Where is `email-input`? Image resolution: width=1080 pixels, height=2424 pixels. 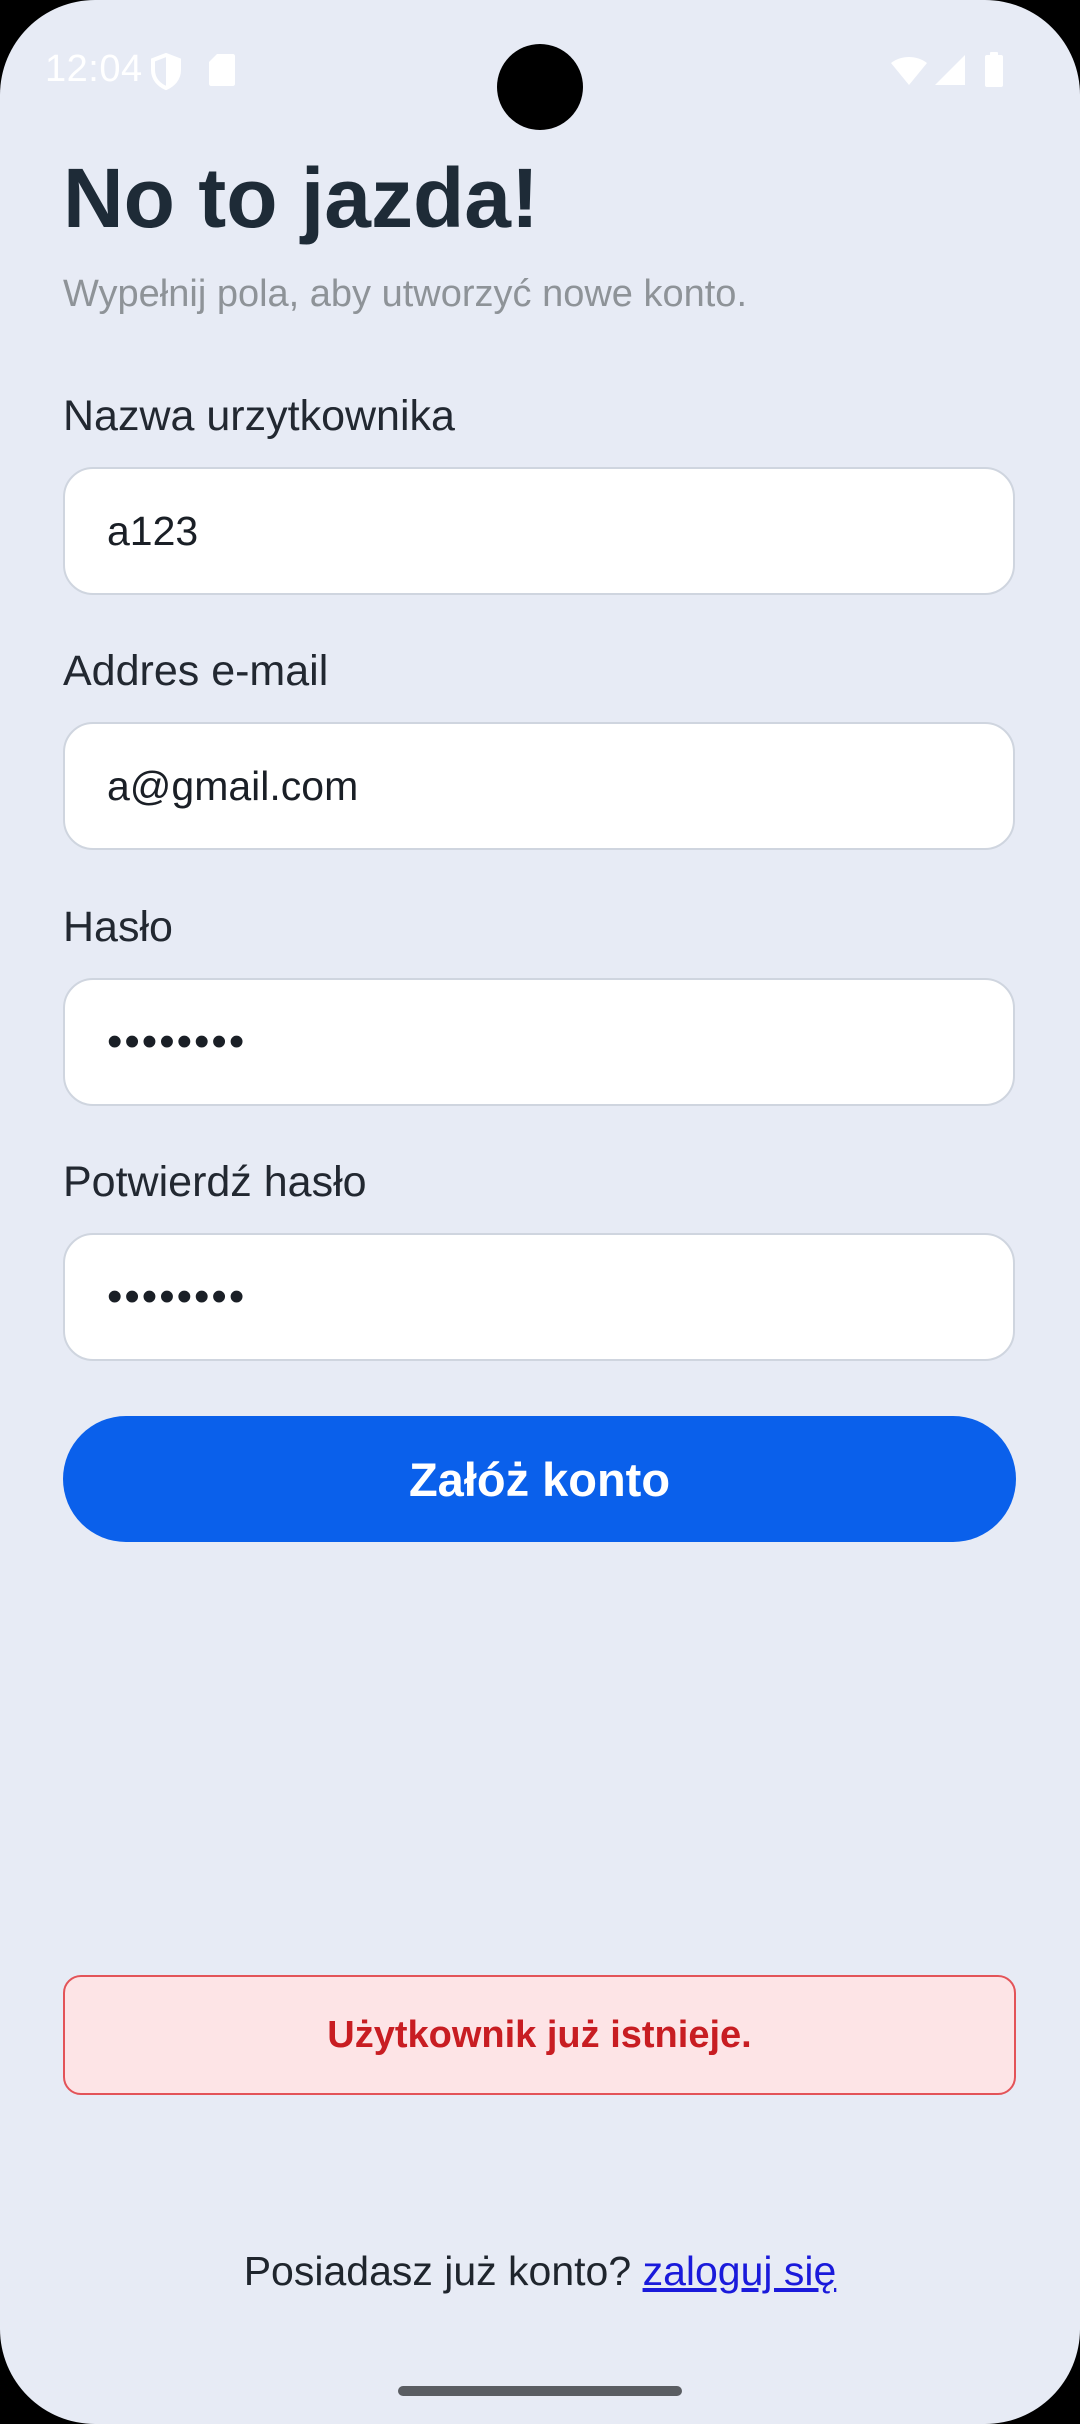 email-input is located at coordinates (539, 786).